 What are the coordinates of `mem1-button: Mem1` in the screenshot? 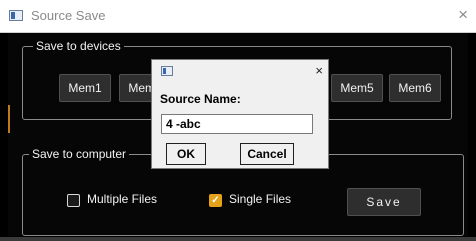 It's located at (85, 88).